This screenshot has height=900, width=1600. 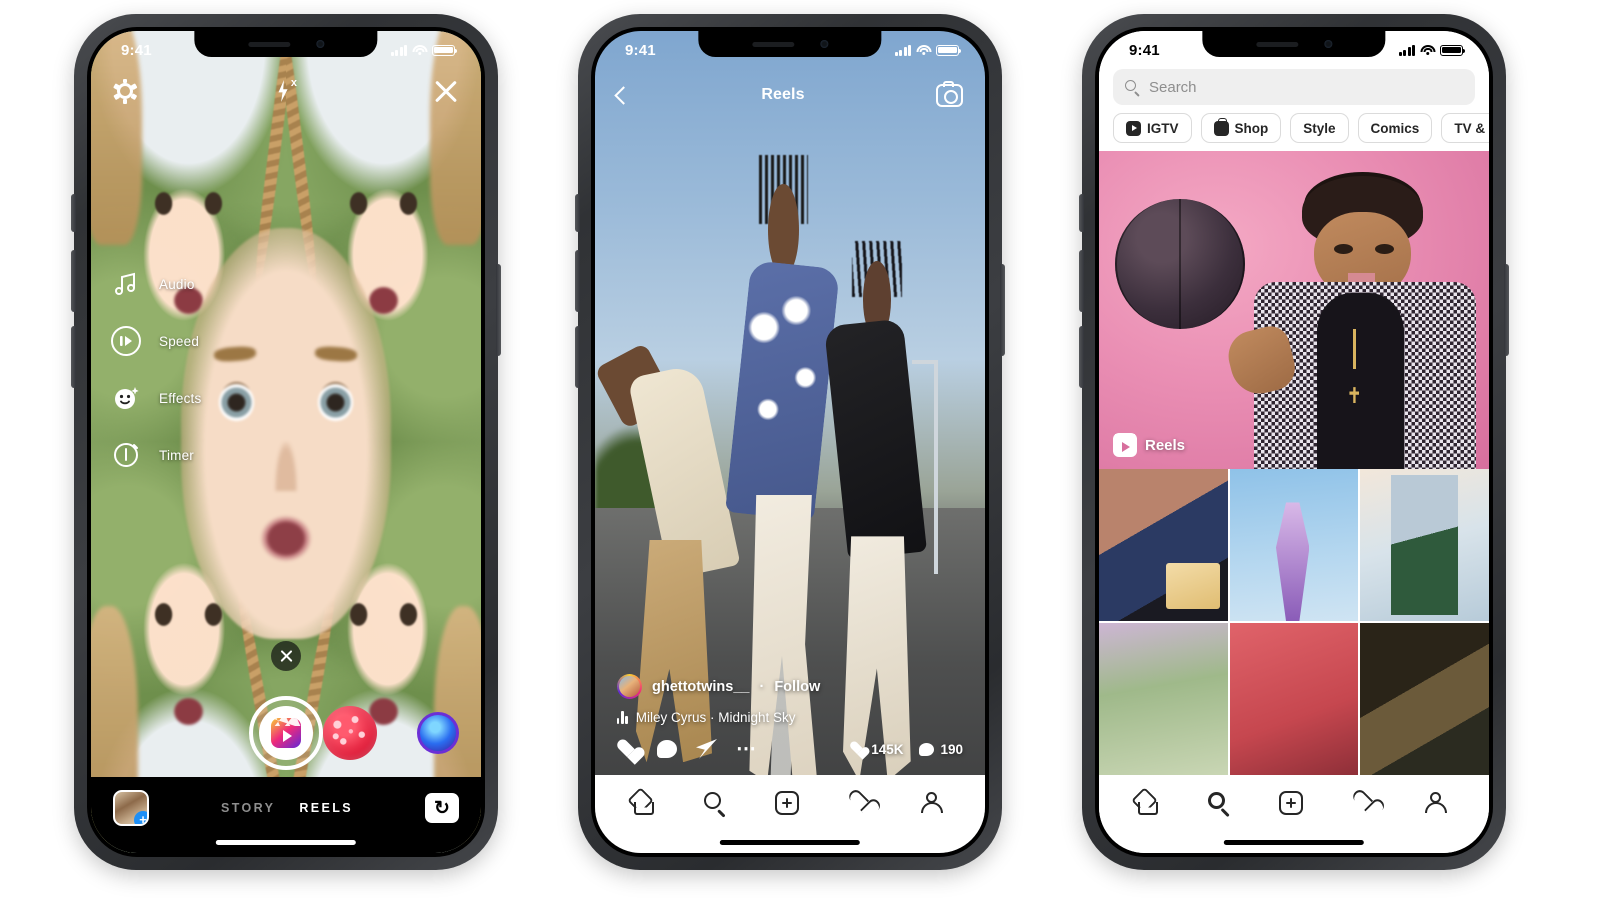 What do you see at coordinates (667, 749) in the screenshot?
I see `comment-icon` at bounding box center [667, 749].